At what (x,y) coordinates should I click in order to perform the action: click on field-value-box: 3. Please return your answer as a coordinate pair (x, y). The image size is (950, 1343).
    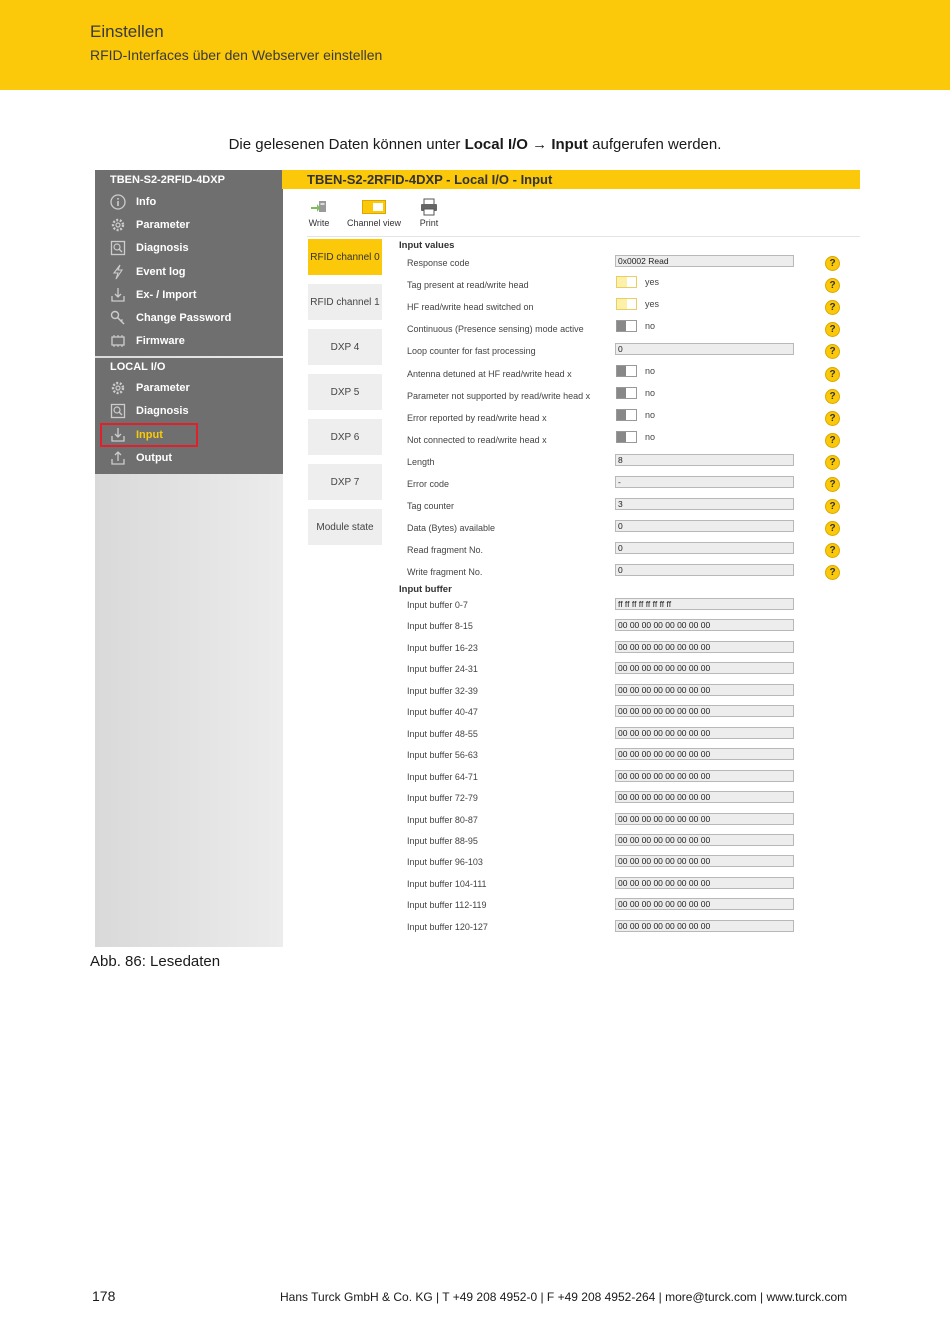
    Looking at the image, I should click on (704, 504).